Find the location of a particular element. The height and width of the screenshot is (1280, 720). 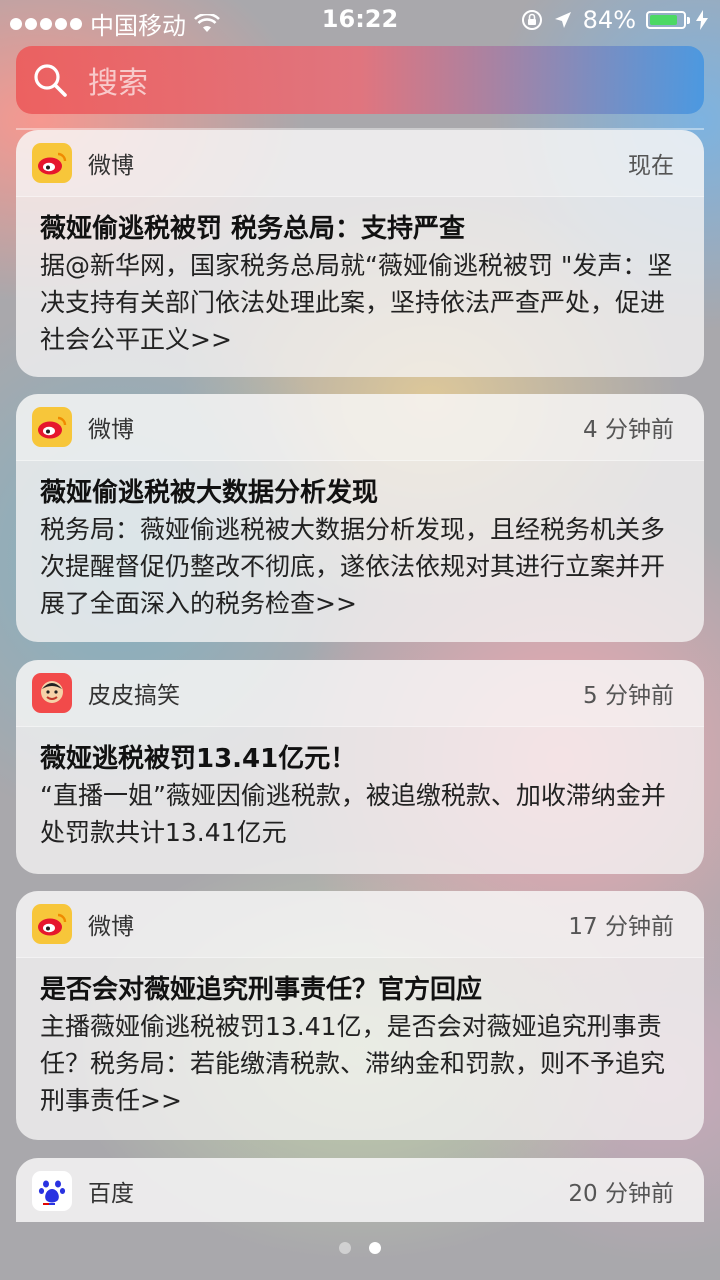

location-arrow-icon is located at coordinates (562, 20).